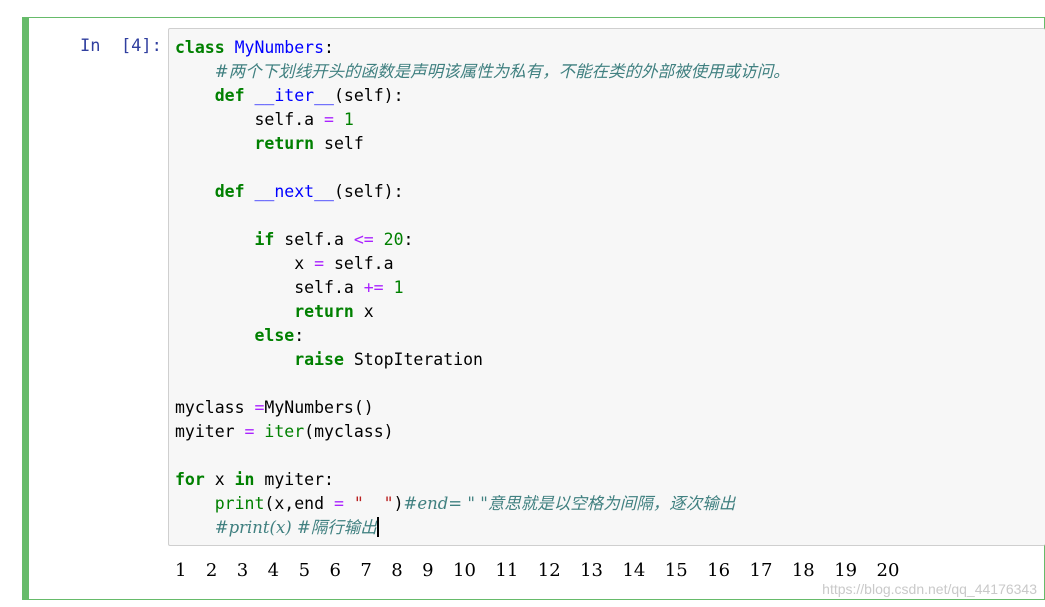 Image resolution: width=1045 pixels, height=607 pixels. Describe the element at coordinates (294, 479) in the screenshot. I see `code-token: myiter:` at that location.